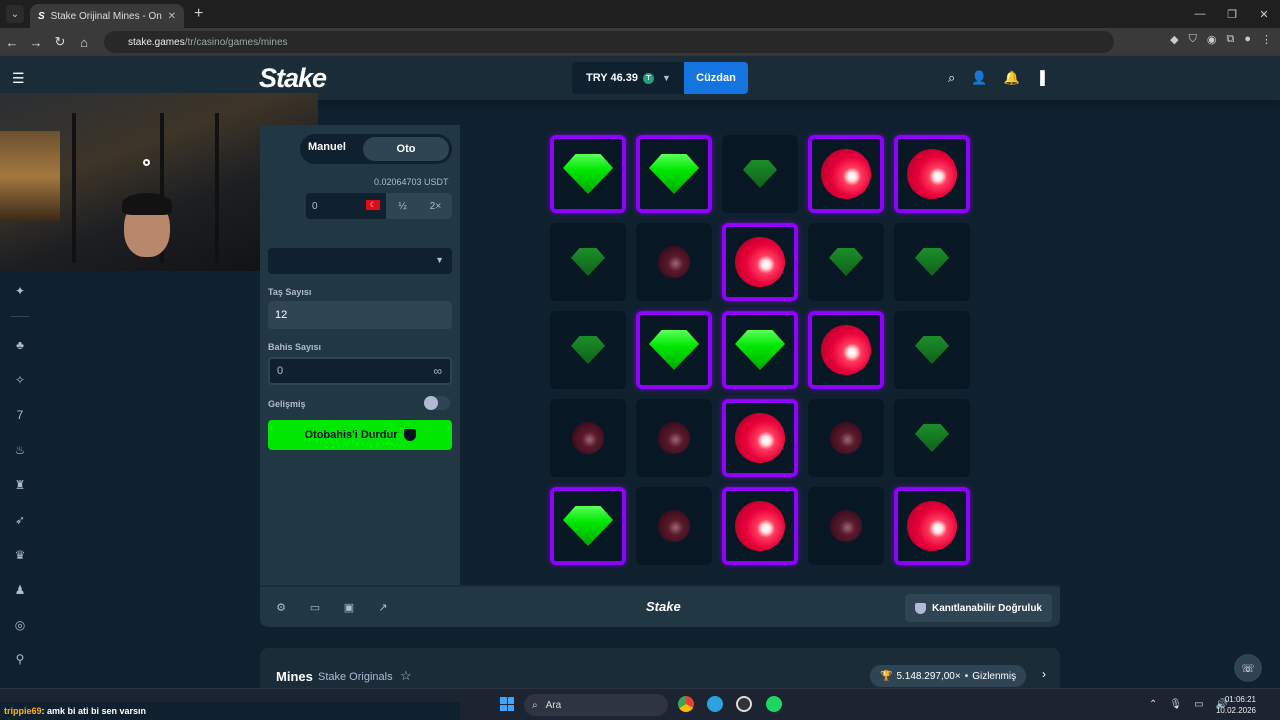 The width and height of the screenshot is (1280, 720). I want to click on search-icon: ⌕, so click(951, 78).